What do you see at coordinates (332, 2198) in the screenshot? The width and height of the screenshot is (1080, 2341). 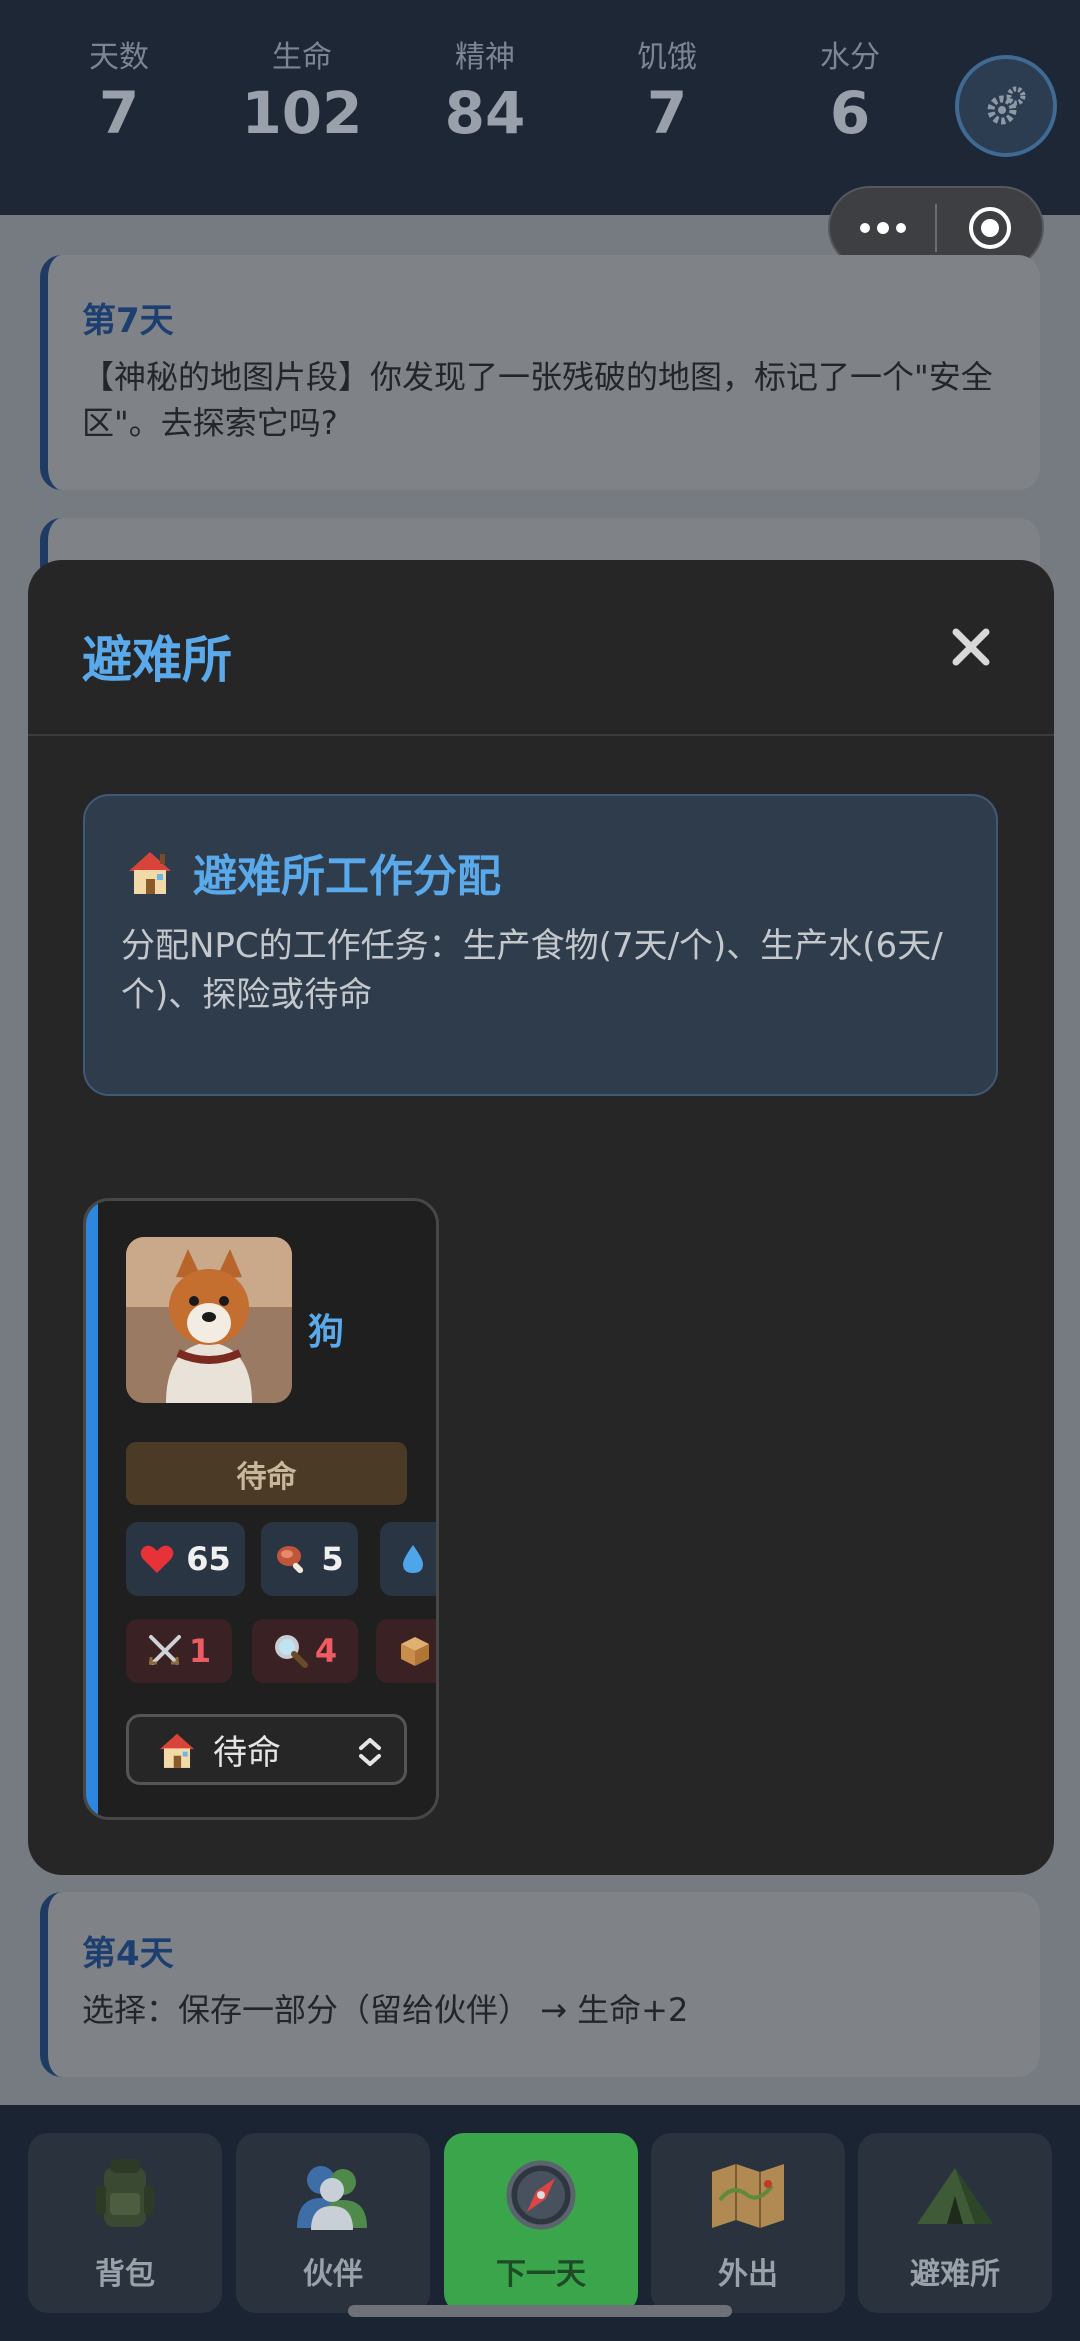 I see `companions-icon` at bounding box center [332, 2198].